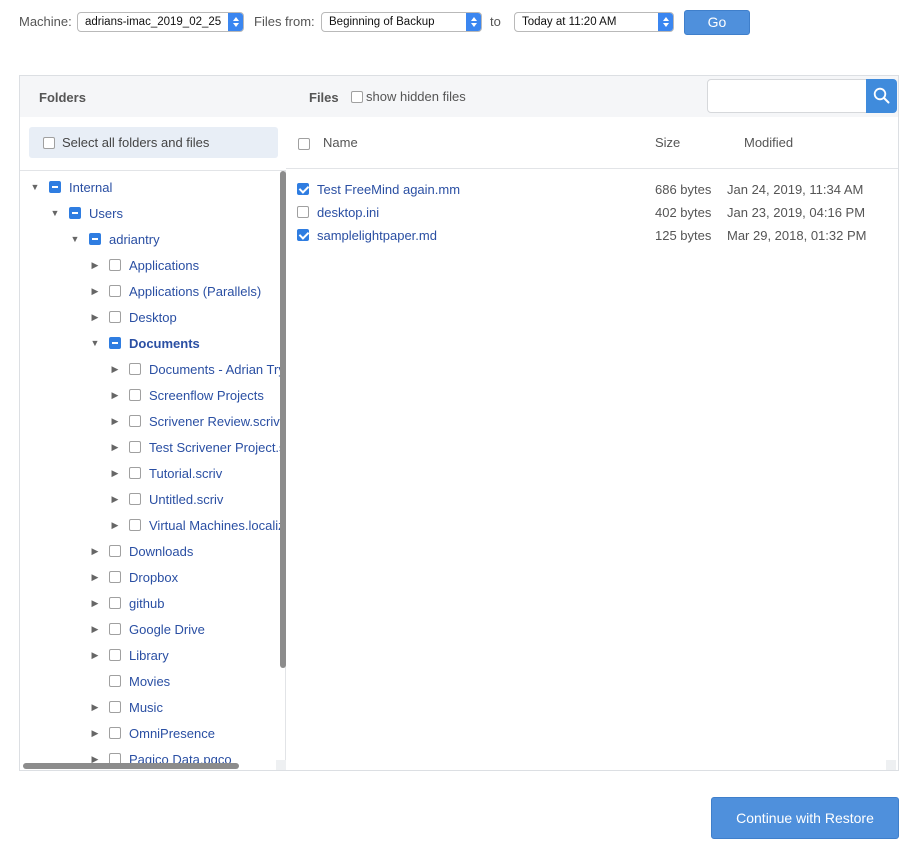  What do you see at coordinates (185, 473) in the screenshot?
I see `tree-item-label: Tutorial.scriv` at bounding box center [185, 473].